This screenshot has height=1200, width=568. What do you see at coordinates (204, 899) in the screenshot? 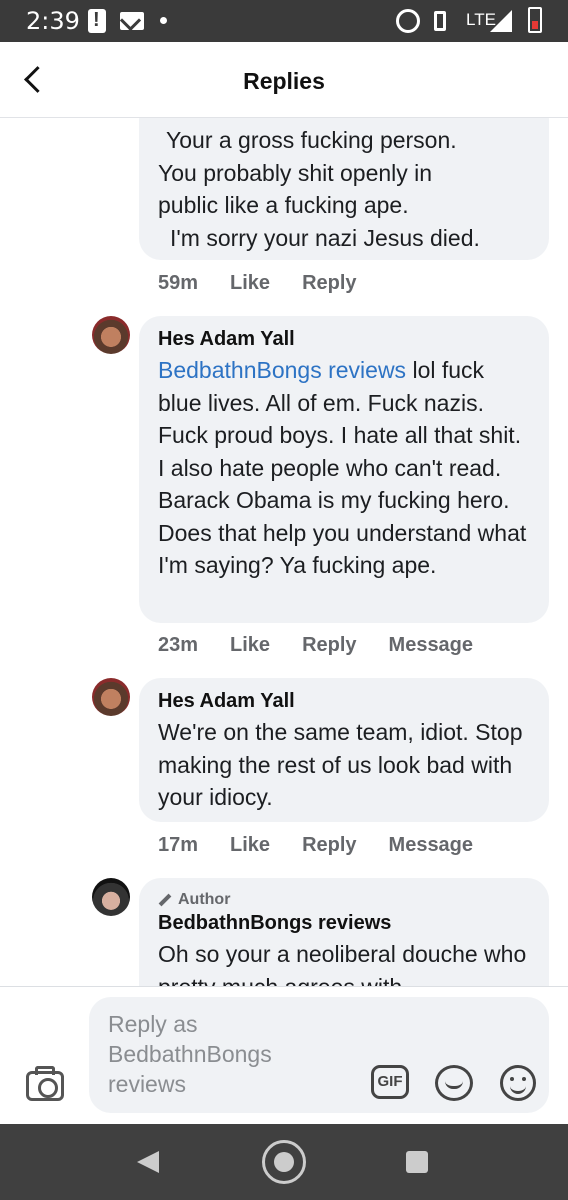
I see `author-badge-label: Author` at bounding box center [204, 899].